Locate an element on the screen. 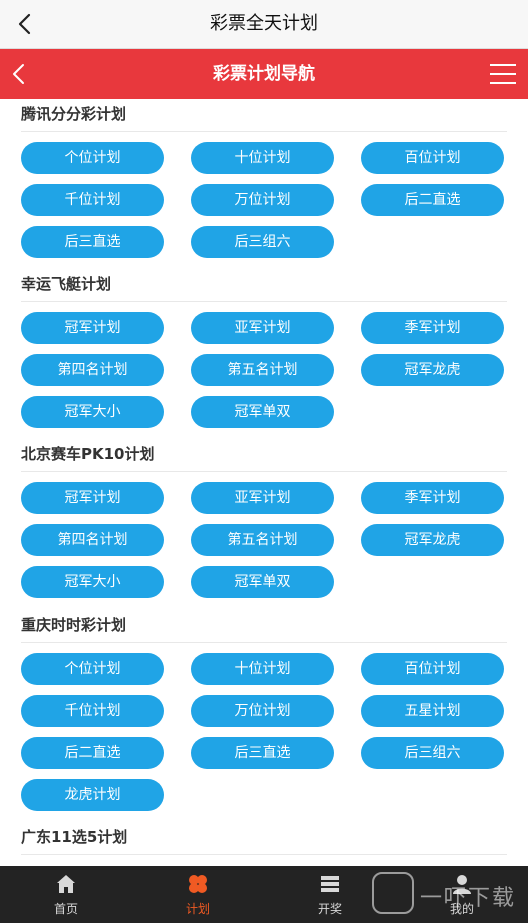 This screenshot has width=528, height=923. section-heading: 北京赛车PK10计划 is located at coordinates (88, 454).